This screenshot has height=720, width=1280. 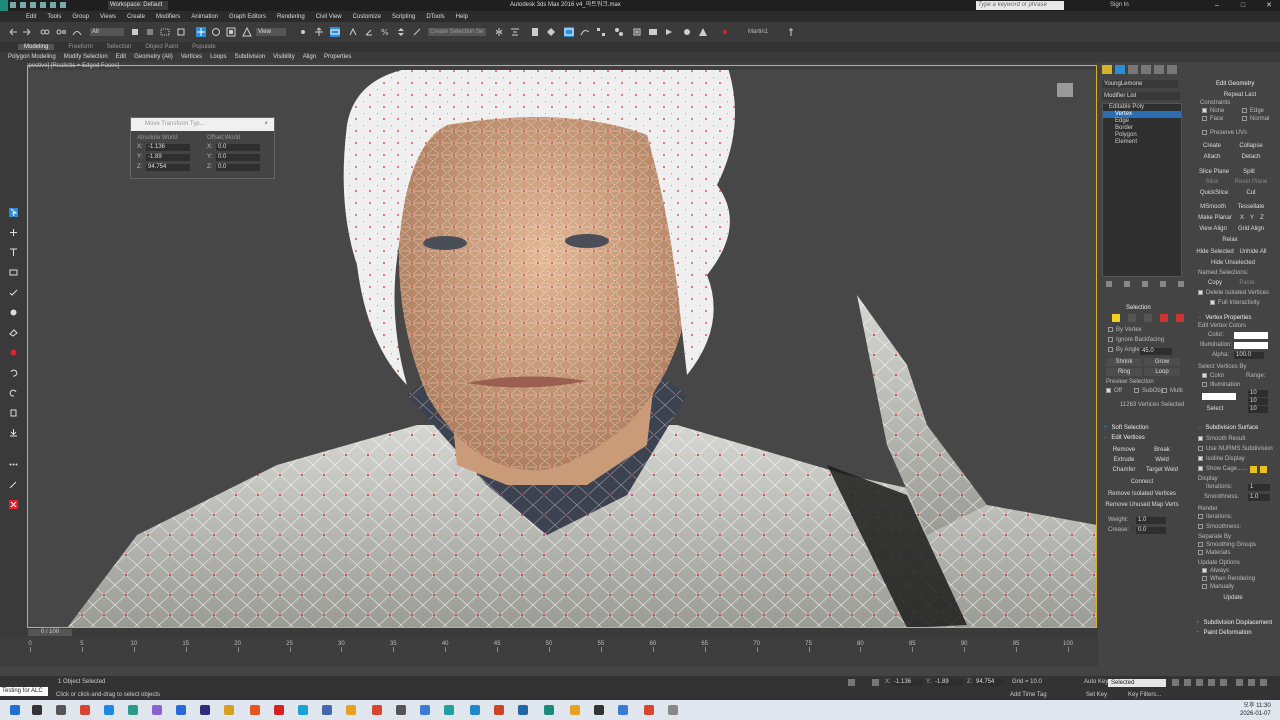 I want to click on light-icon, so click(x=13, y=312).